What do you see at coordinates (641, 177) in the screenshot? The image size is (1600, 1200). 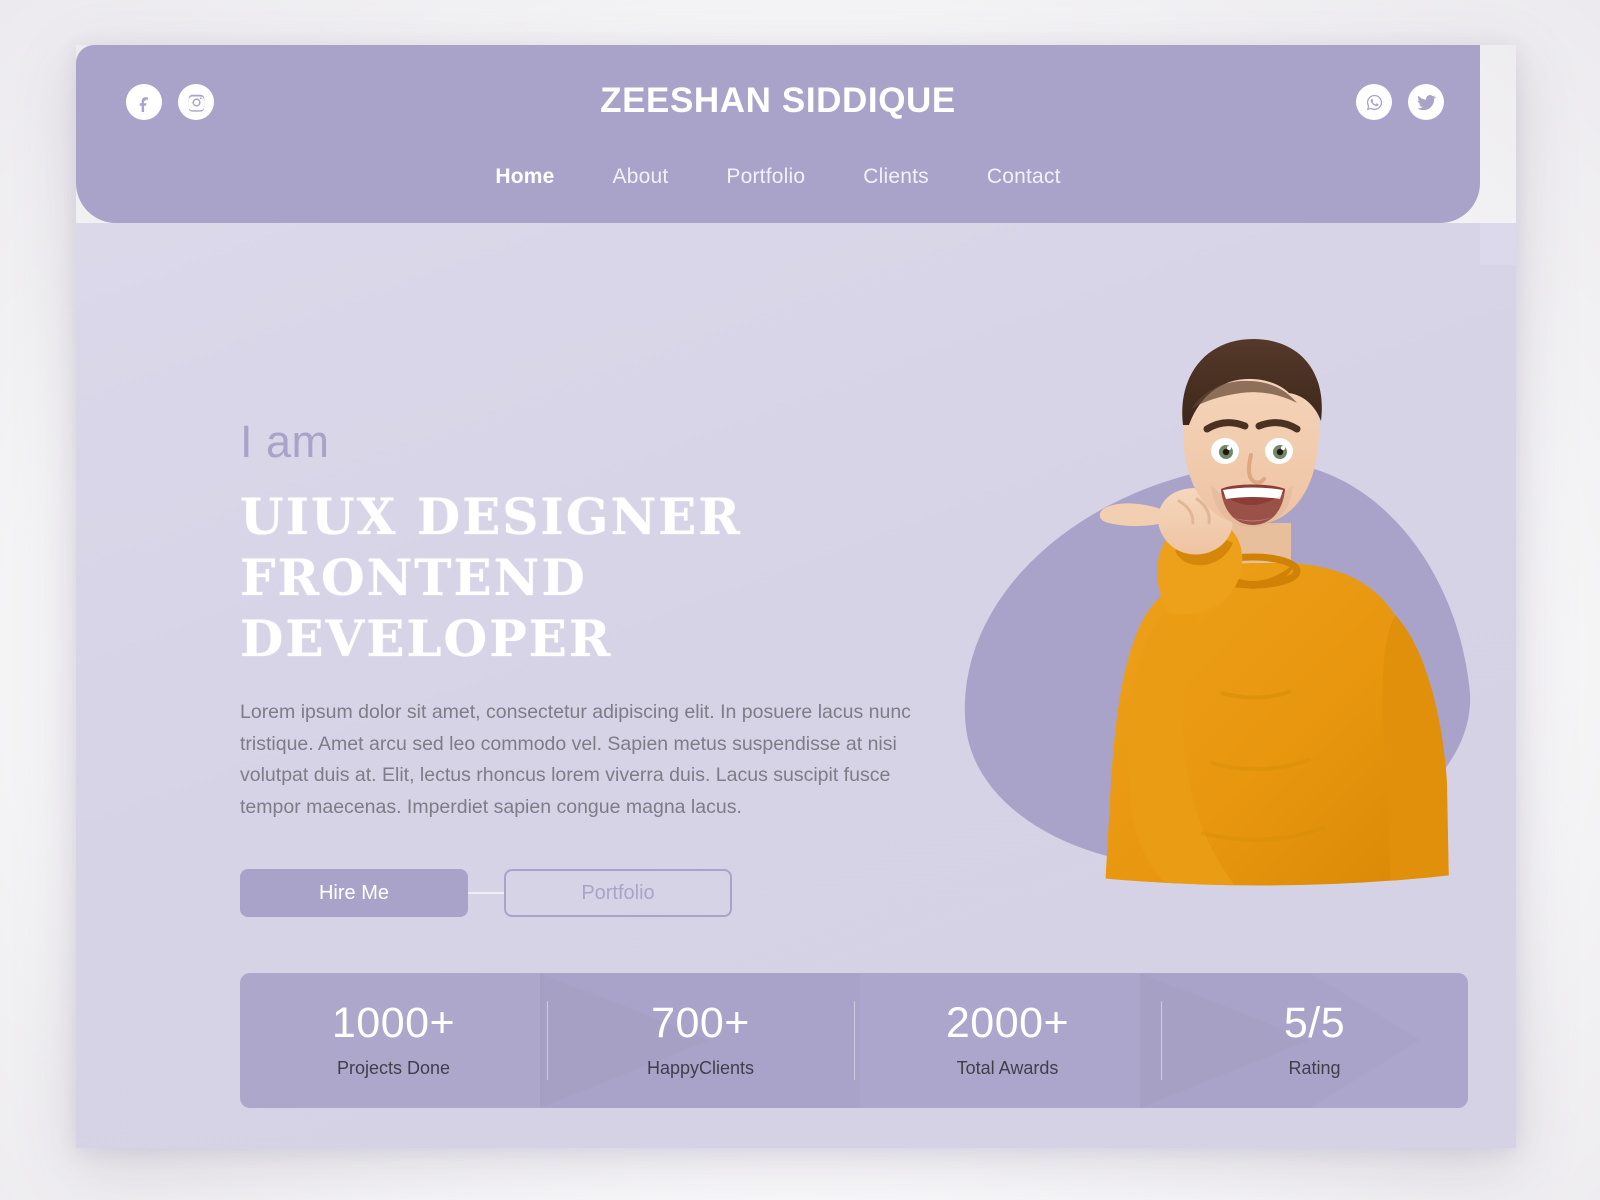 I see `nav-item-about: About` at bounding box center [641, 177].